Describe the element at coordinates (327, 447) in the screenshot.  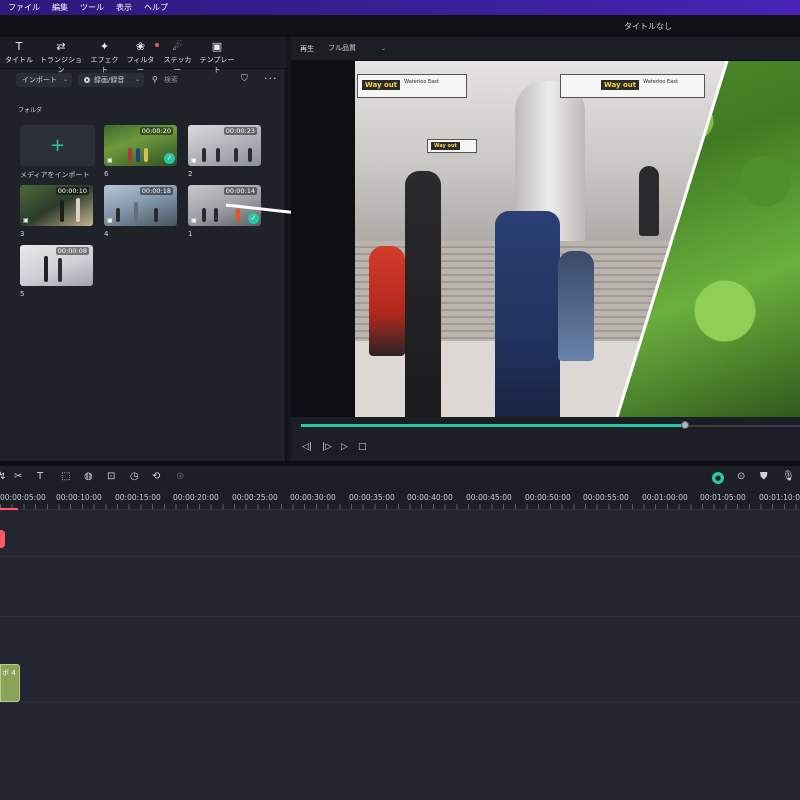
I see `step-forward-icon: |▷` at that location.